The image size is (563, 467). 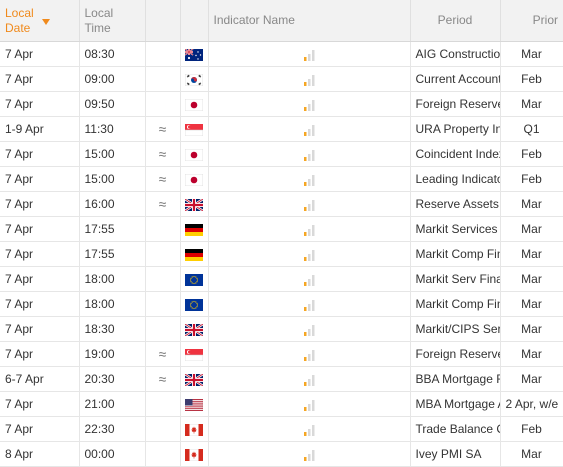 I want to click on prior-label: Prior, so click(x=545, y=20).